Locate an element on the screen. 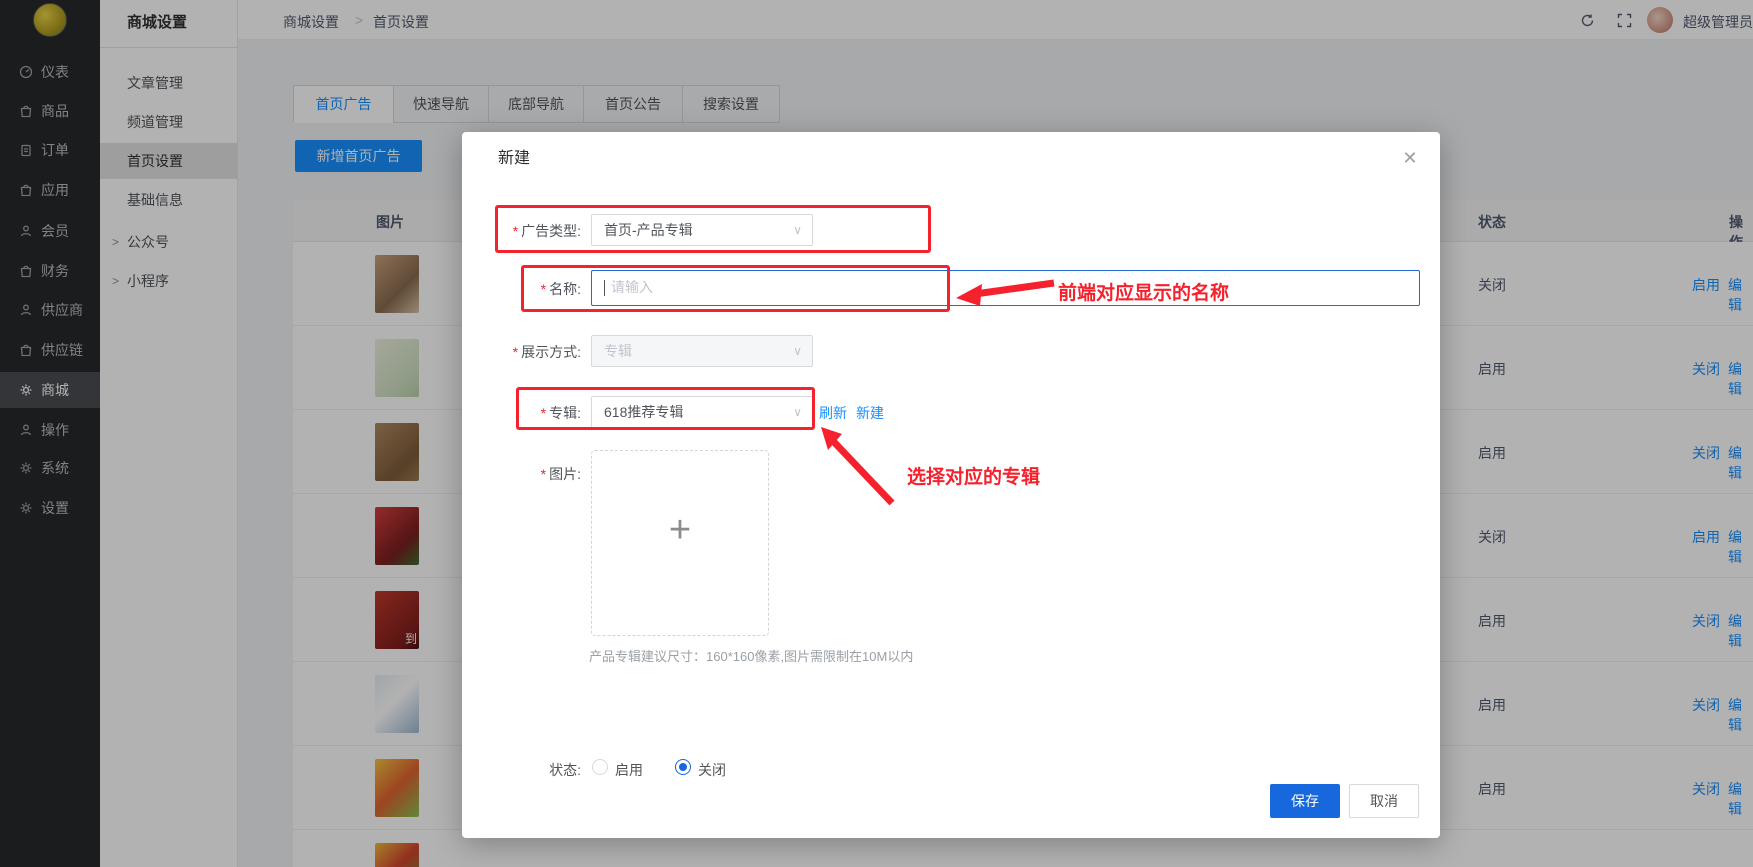 This screenshot has width=1753, height=867. radio-disable is located at coordinates (683, 767).